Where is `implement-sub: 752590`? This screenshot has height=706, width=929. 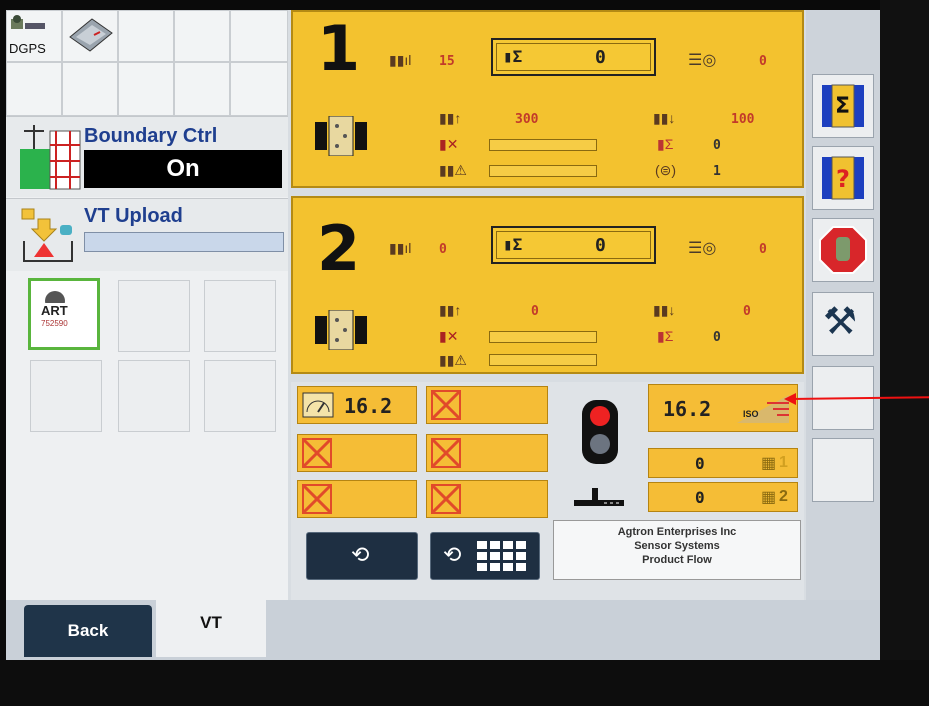 implement-sub: 752590 is located at coordinates (54, 323).